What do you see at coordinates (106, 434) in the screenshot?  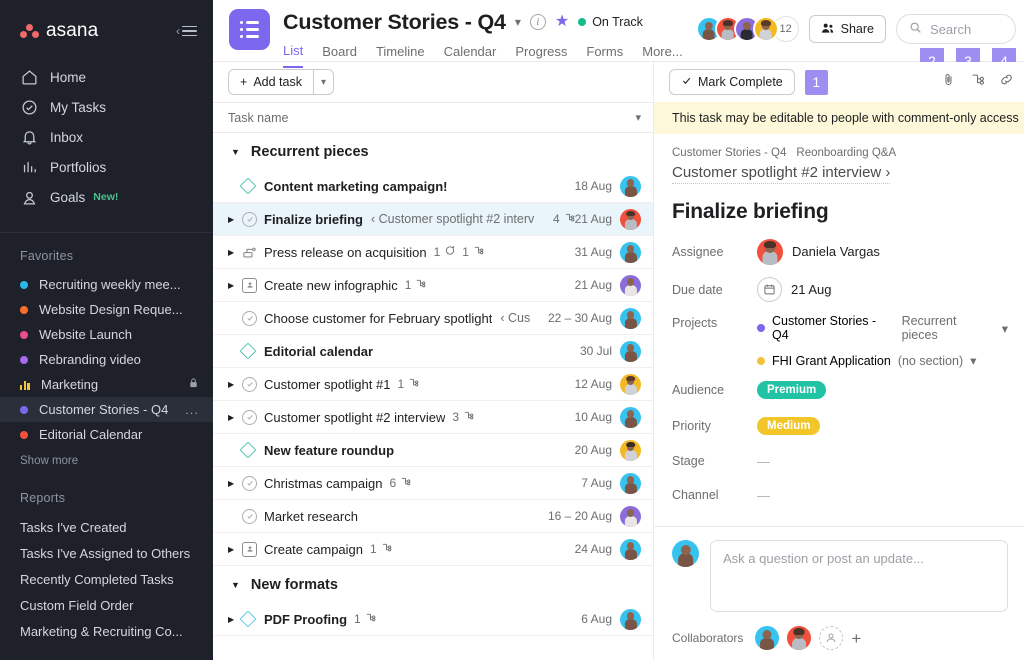 I see `sidebar-item-editorial-calendar: Editorial Calendar` at bounding box center [106, 434].